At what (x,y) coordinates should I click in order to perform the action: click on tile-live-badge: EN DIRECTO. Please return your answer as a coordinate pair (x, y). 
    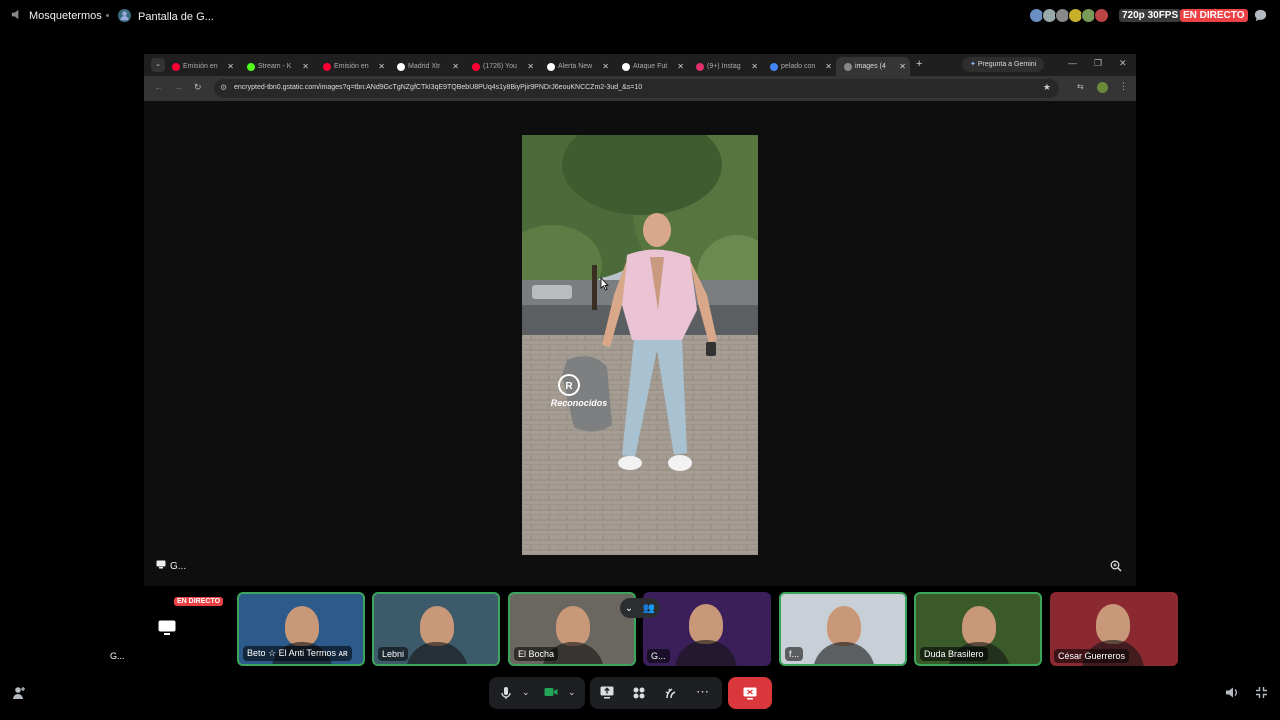
    Looking at the image, I should click on (199, 601).